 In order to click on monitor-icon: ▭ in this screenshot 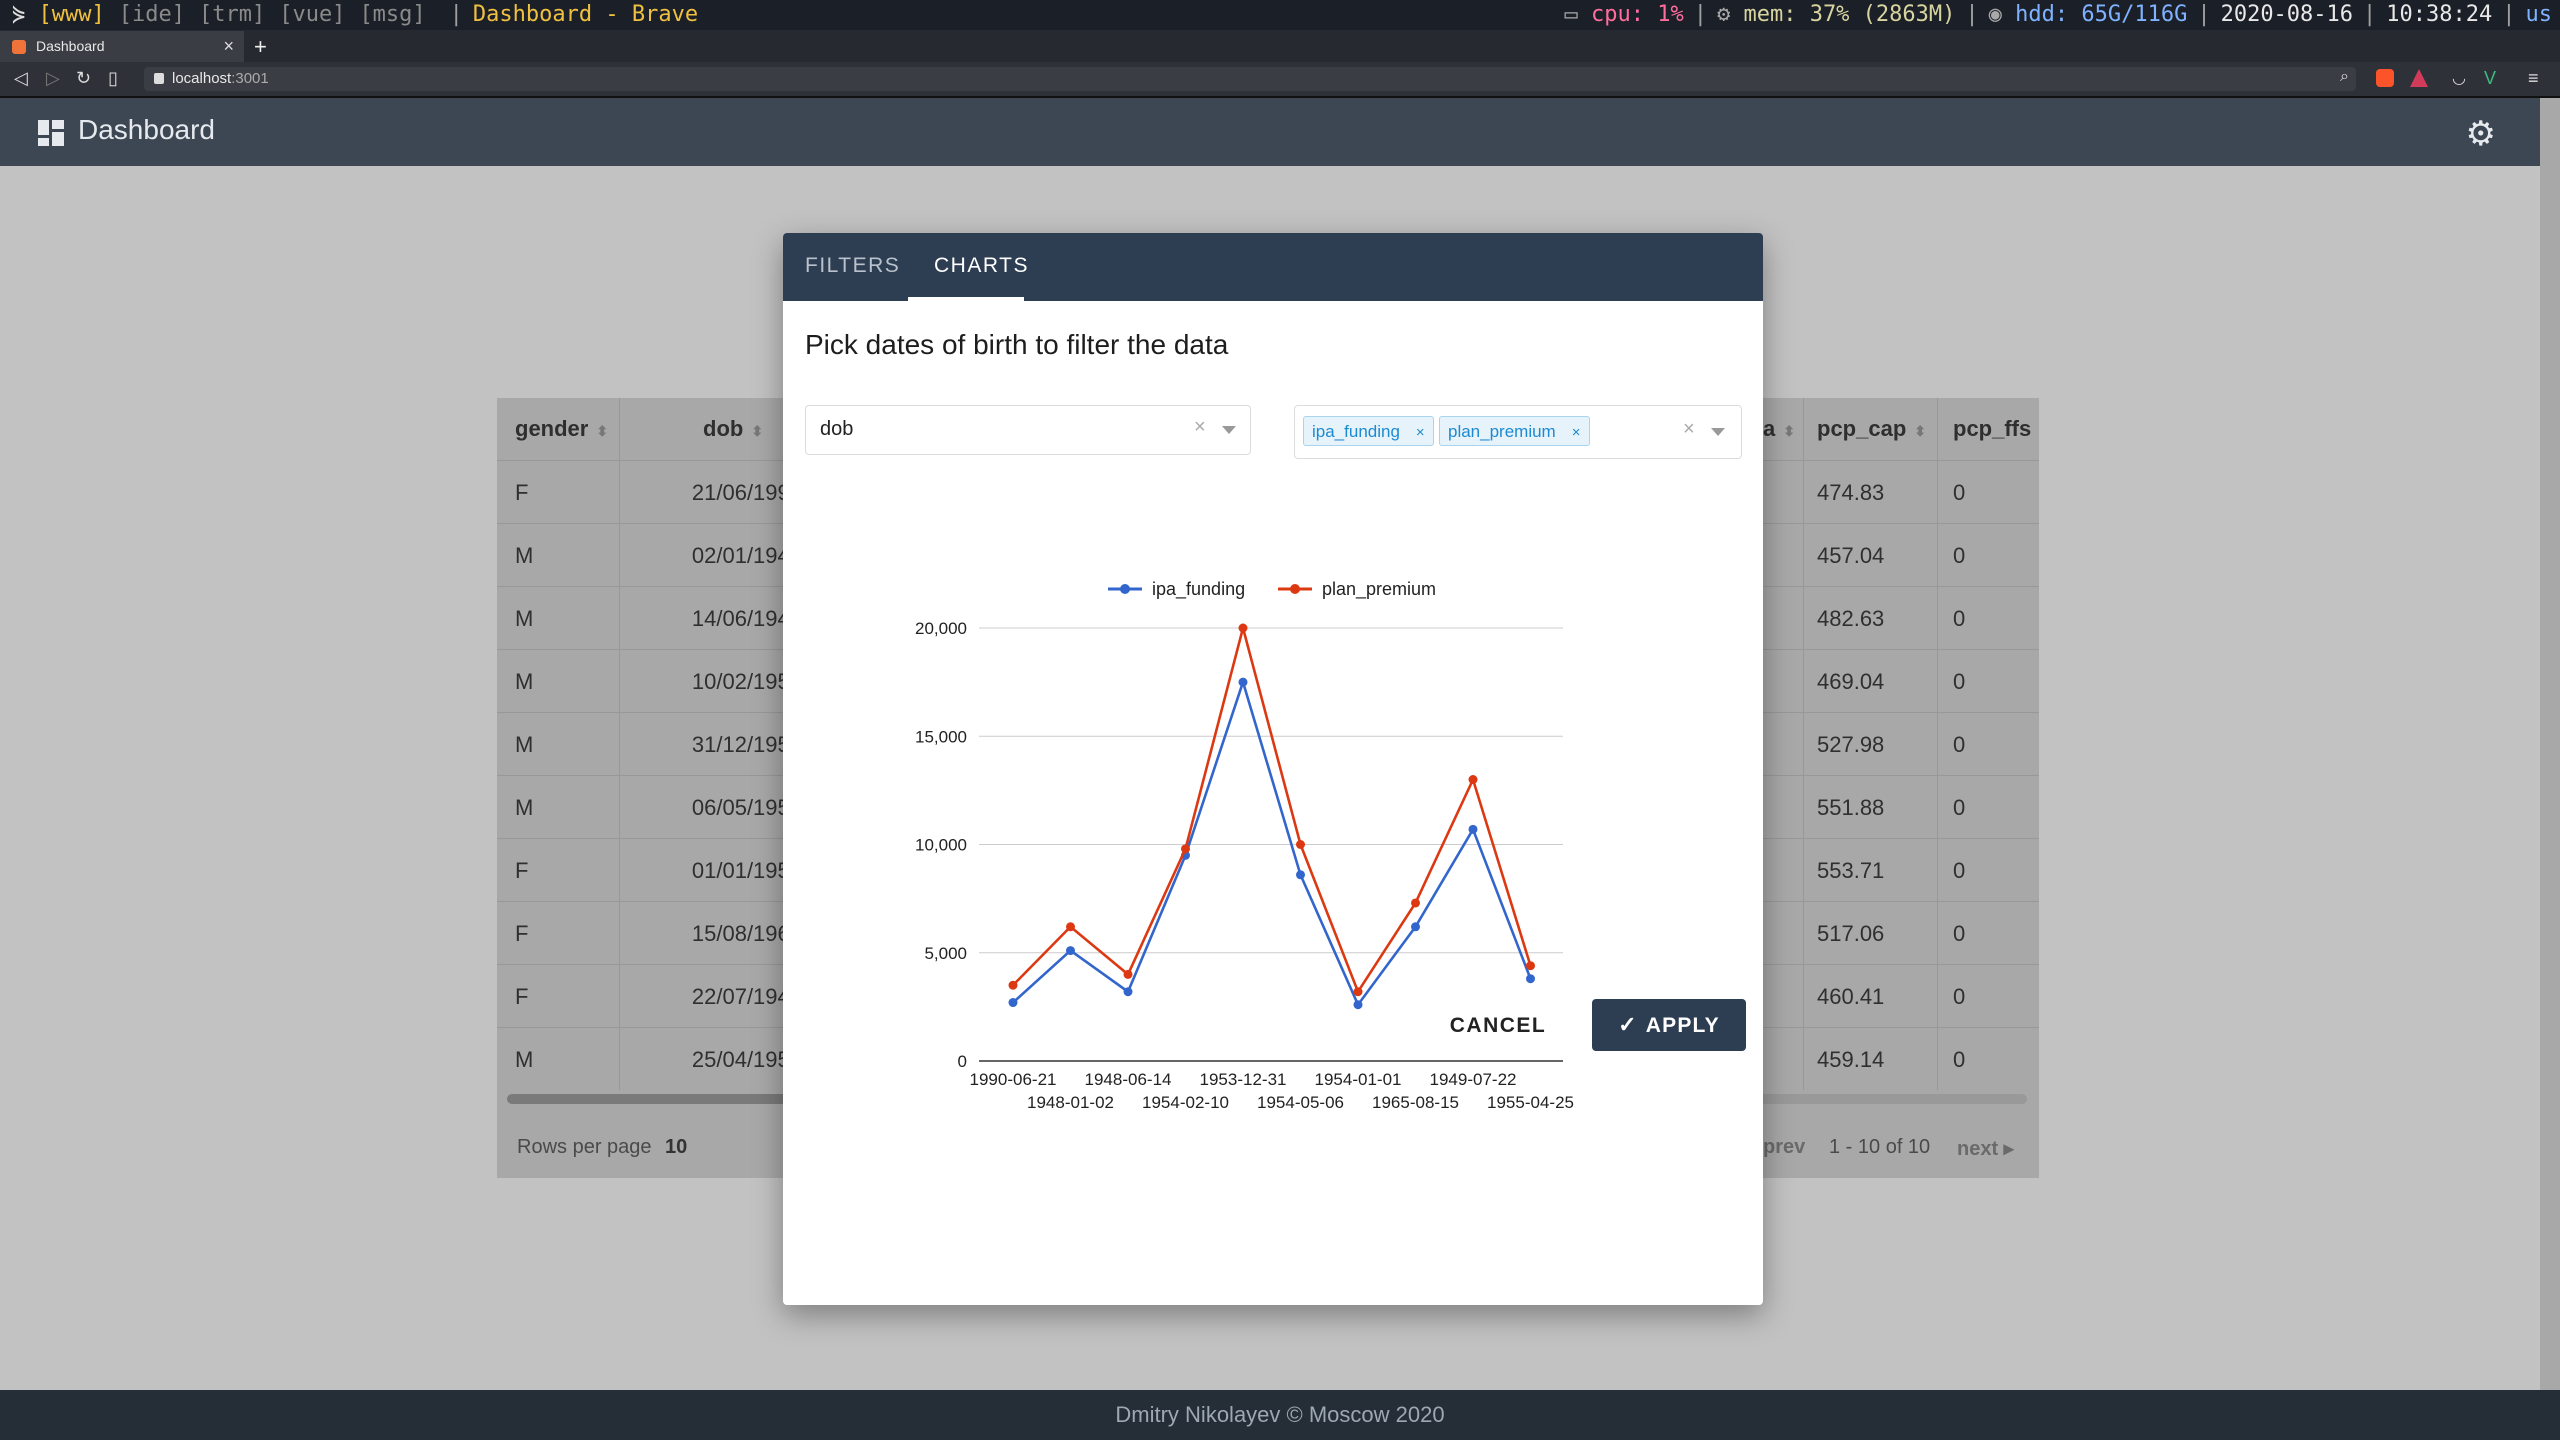, I will do `click(1571, 14)`.